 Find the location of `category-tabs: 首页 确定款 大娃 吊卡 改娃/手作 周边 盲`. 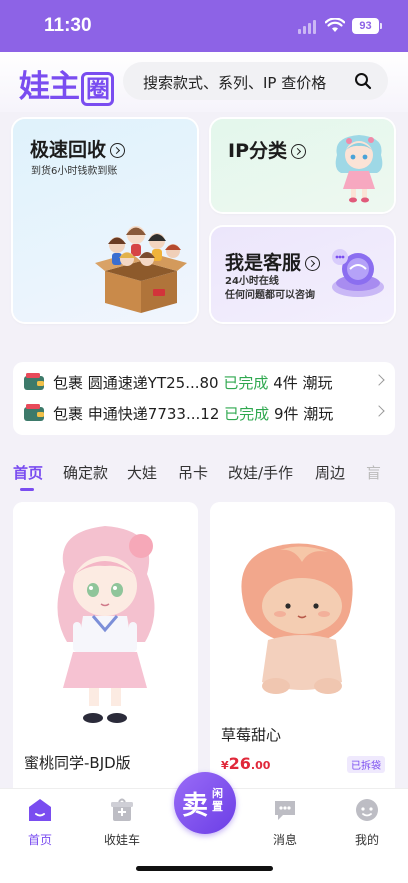

category-tabs: 首页 确定款 大娃 吊卡 改娃/手作 周边 盲 is located at coordinates (204, 477).